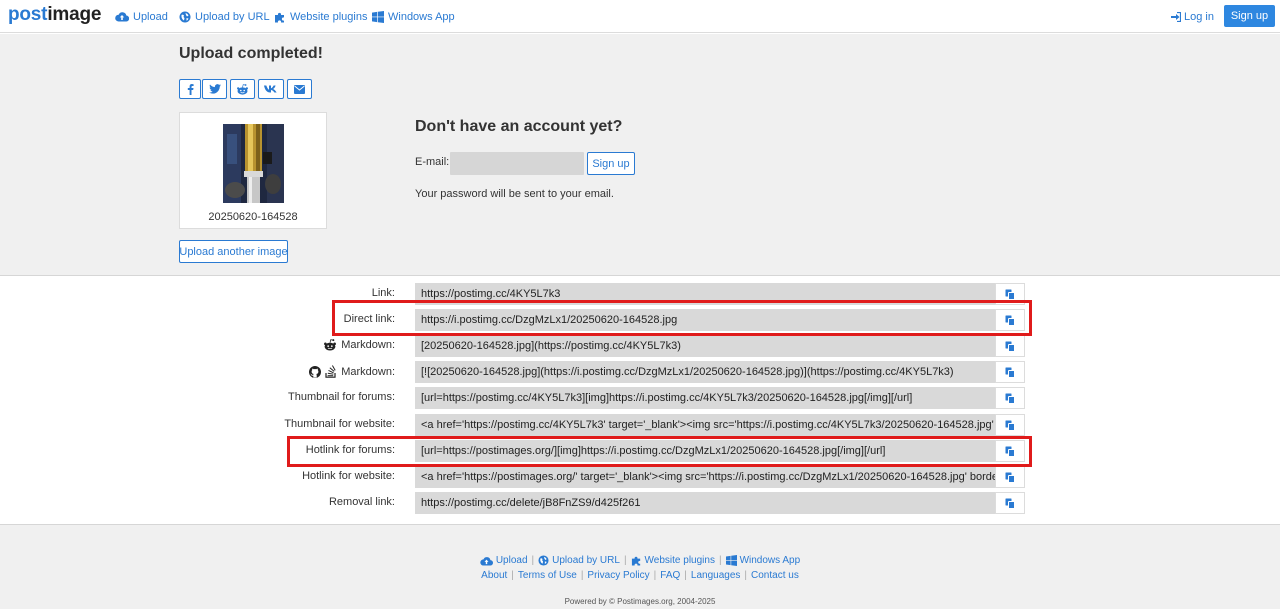 This screenshot has width=1280, height=609. I want to click on link-row-label: Thumbnail for forums:, so click(341, 397).